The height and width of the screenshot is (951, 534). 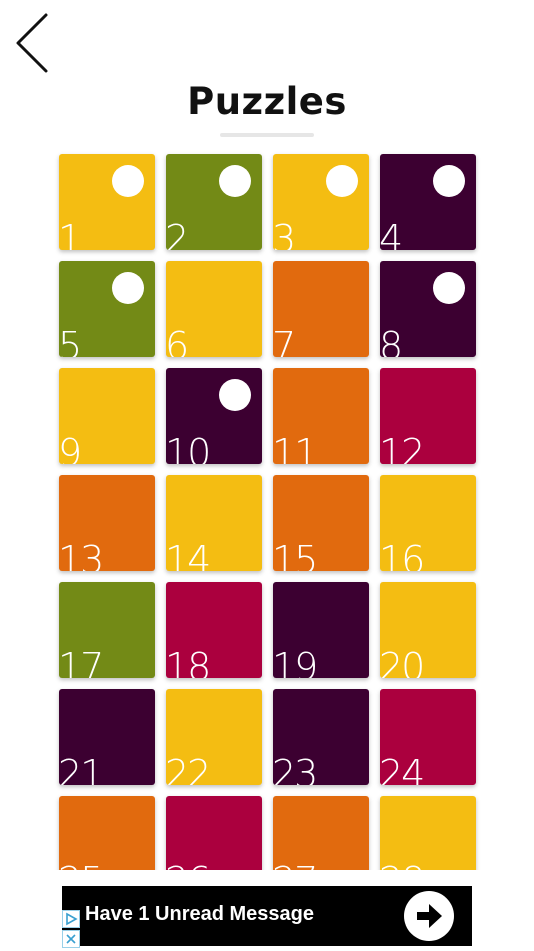 What do you see at coordinates (177, 233) in the screenshot?
I see `puzzle-number: 2` at bounding box center [177, 233].